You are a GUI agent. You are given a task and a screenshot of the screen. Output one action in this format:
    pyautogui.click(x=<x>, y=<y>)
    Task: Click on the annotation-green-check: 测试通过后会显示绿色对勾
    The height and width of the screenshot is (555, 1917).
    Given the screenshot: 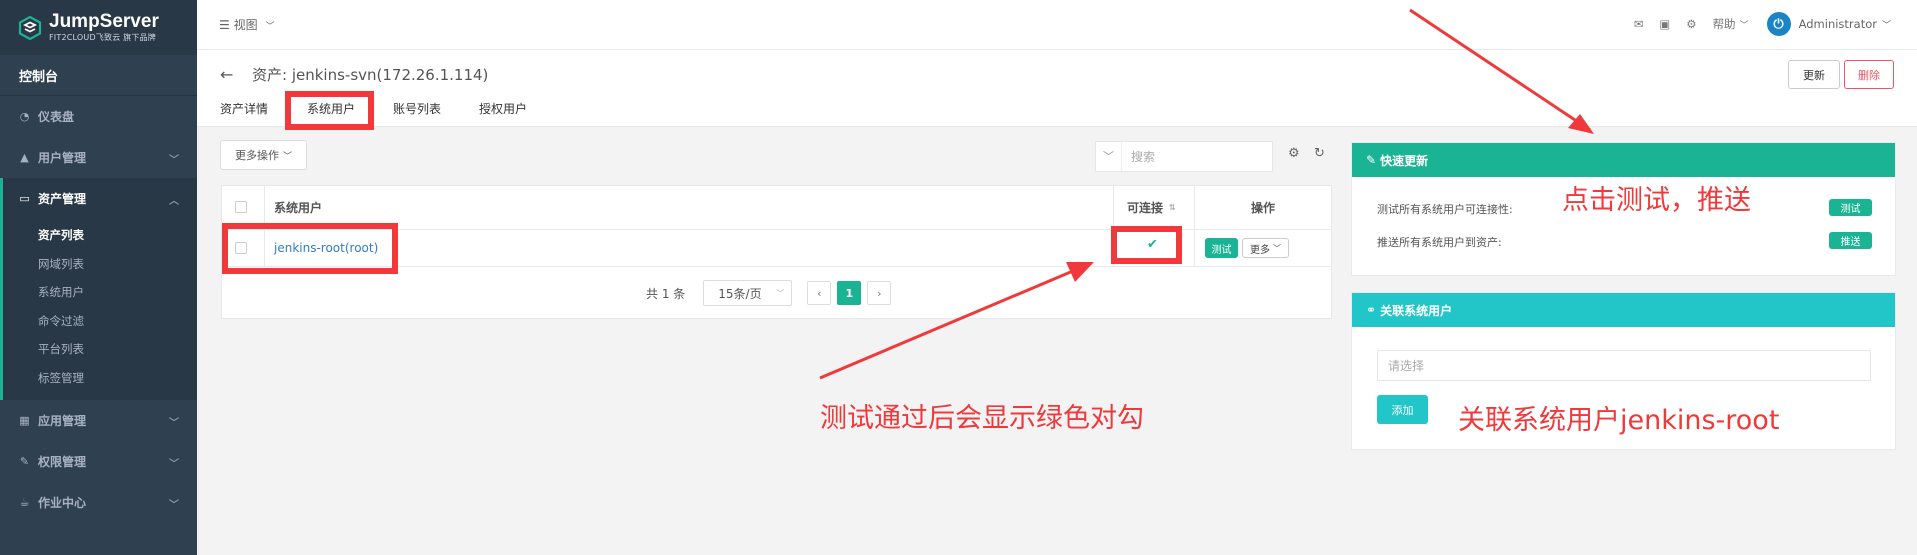 What is the action you would take?
    pyautogui.click(x=982, y=418)
    